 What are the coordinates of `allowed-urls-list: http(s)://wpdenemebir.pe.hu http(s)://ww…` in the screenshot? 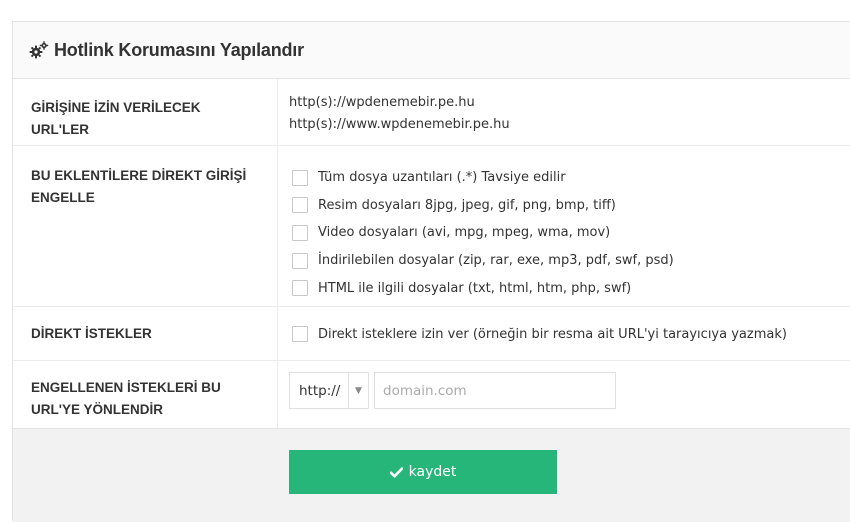 It's located at (564, 112).